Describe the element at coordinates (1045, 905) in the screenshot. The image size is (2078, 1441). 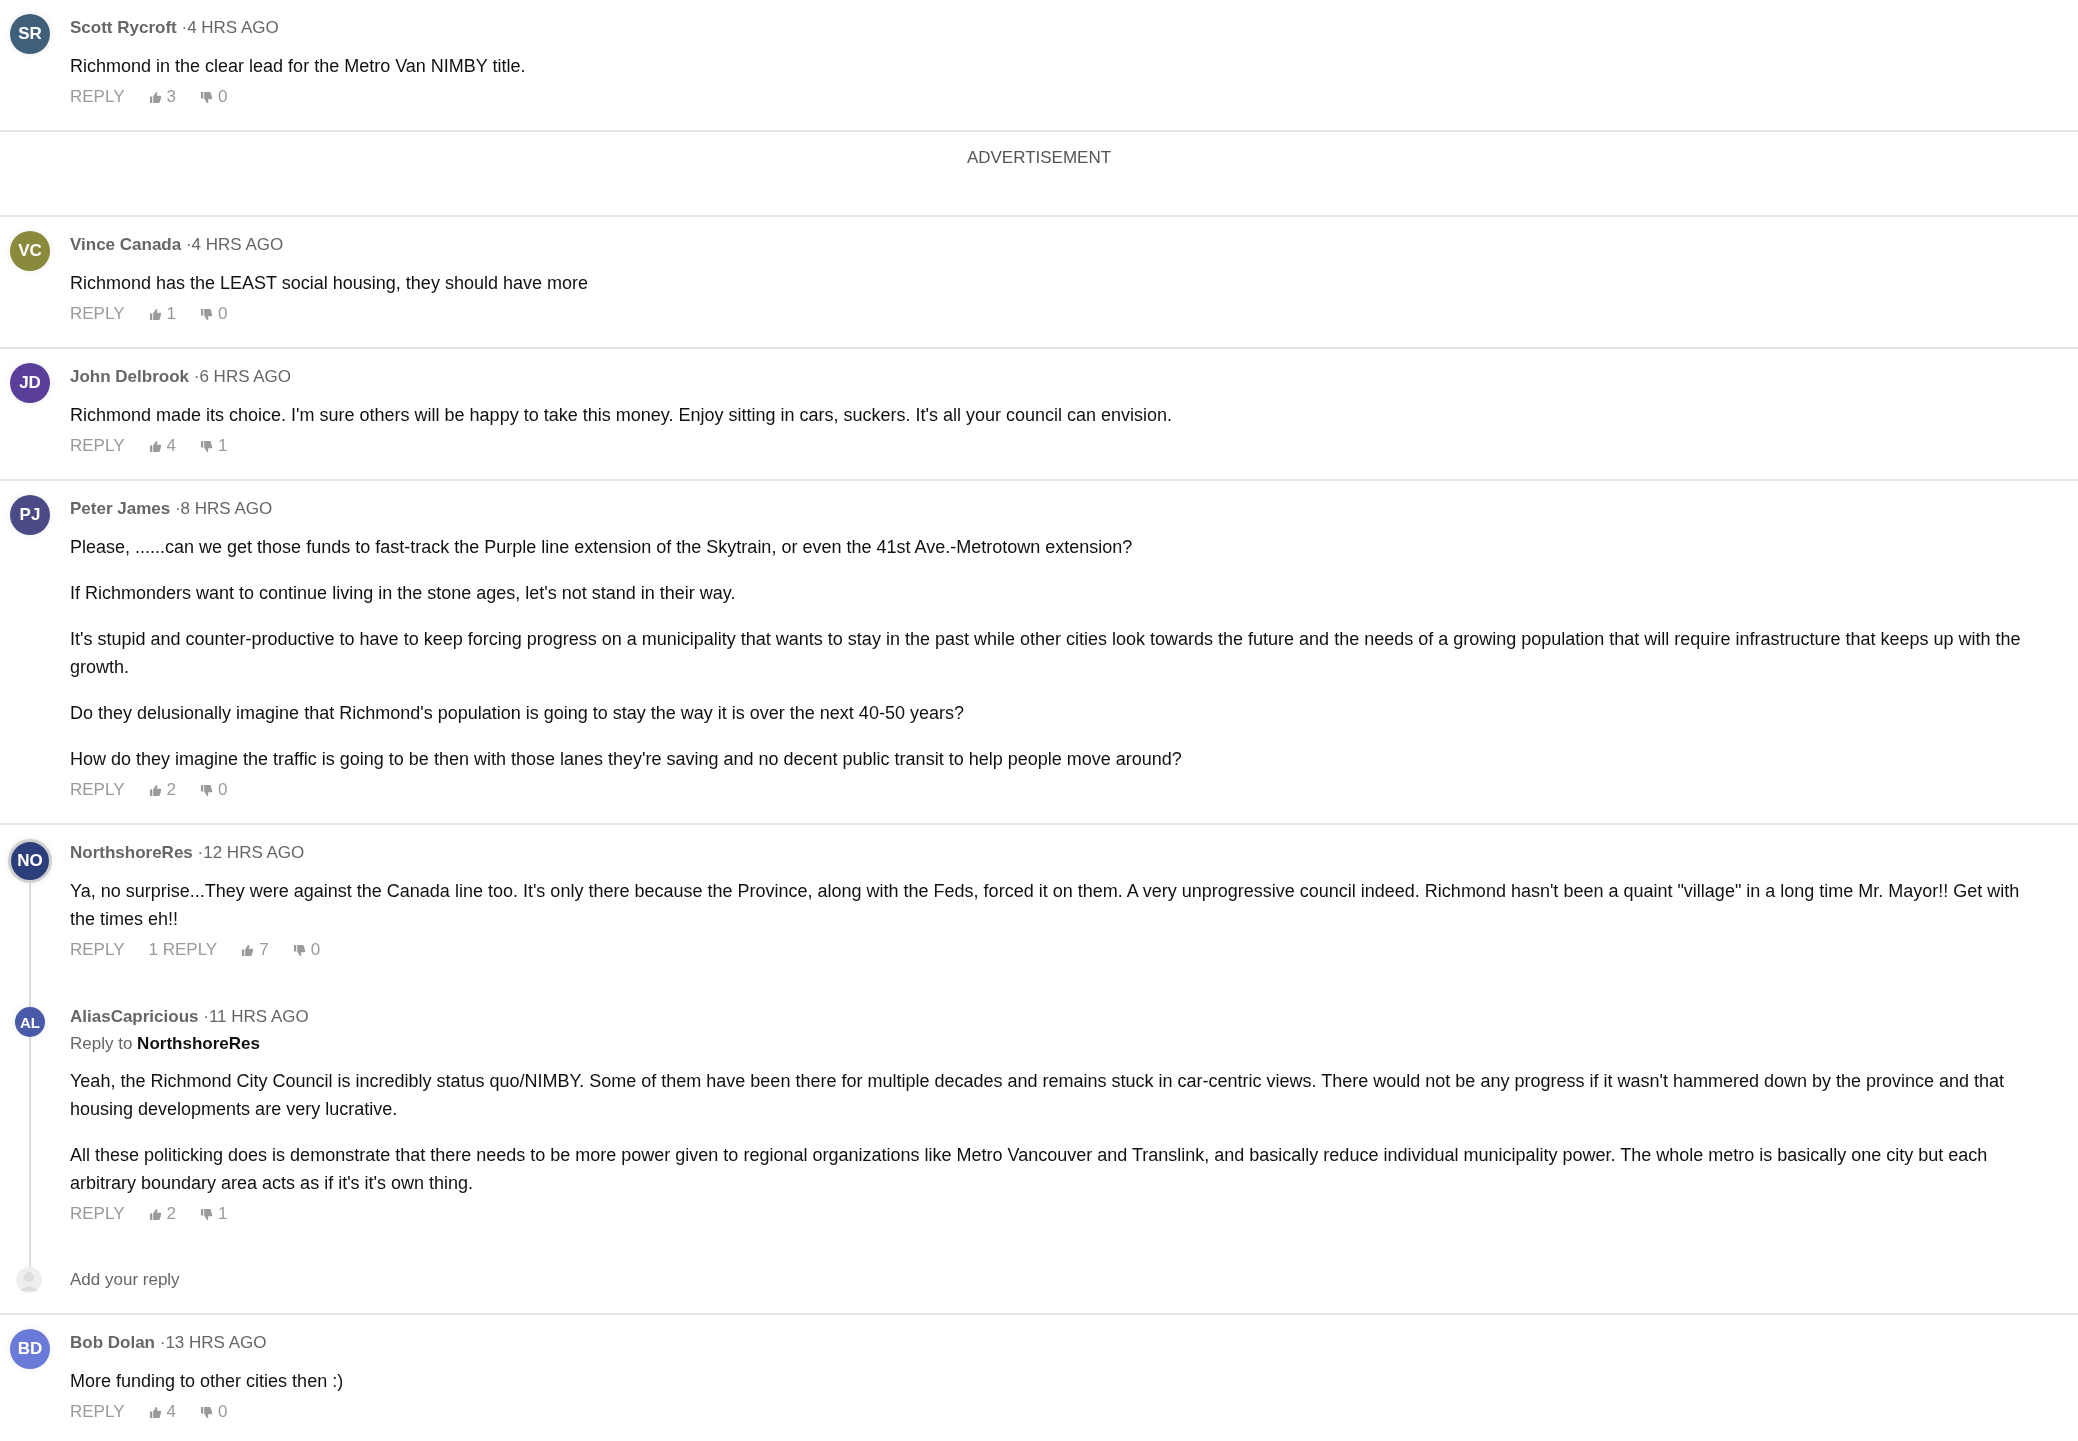
I see `comment-text: Ya, no surprise...They were against the Canada line too. It's only there because the Province, along with the Feds, forced it on them. A very unprogressive council indeed. Richmond hasn't been a quaint "village" in a long time Mr. Mayor!! Get with the times eh!!` at that location.